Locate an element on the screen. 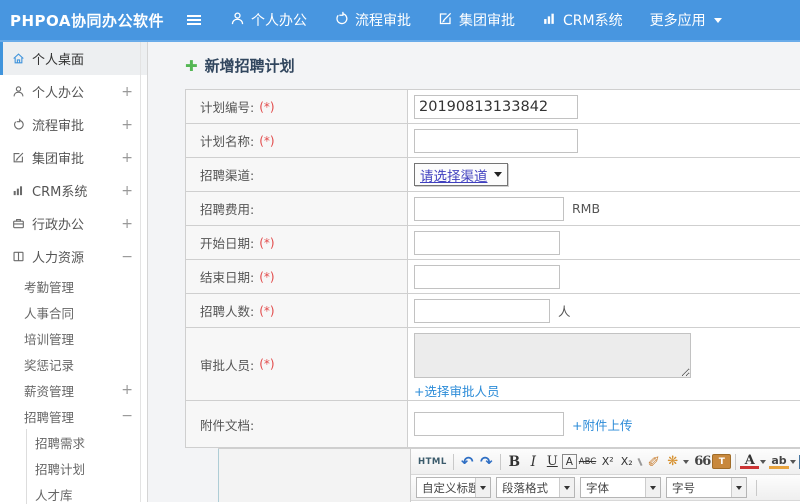 This screenshot has height=504, width=800. plan-number-input is located at coordinates (496, 106).